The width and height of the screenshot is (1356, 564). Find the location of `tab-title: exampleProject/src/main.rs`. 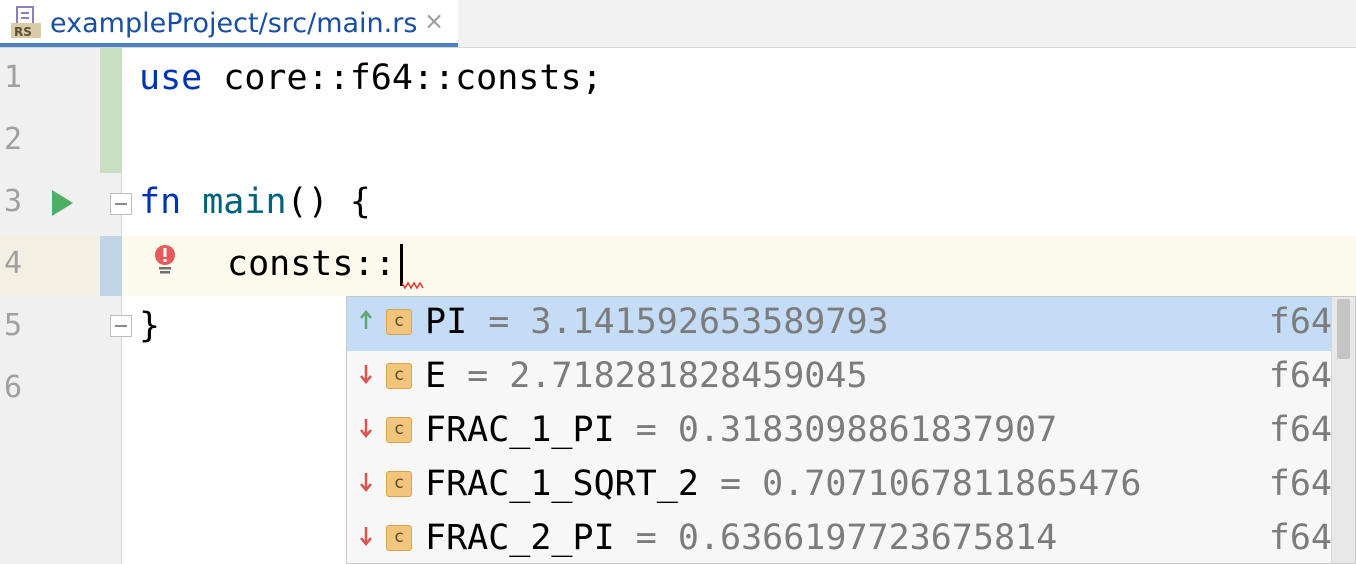

tab-title: exampleProject/src/main.rs is located at coordinates (234, 23).